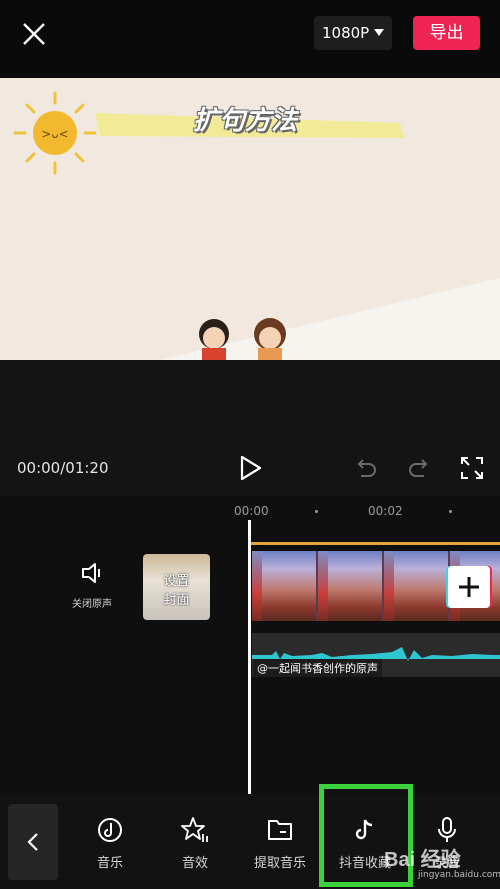 The width and height of the screenshot is (500, 889). What do you see at coordinates (110, 830) in the screenshot?
I see `music-disc-icon` at bounding box center [110, 830].